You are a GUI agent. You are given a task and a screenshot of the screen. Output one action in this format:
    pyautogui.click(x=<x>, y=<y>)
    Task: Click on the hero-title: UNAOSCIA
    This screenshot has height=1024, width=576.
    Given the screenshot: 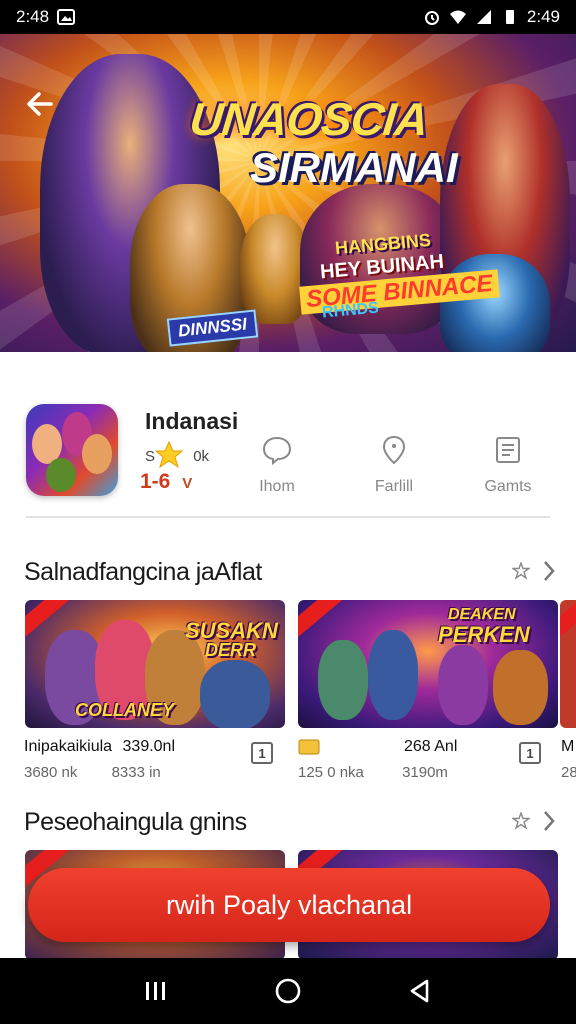 What is the action you would take?
    pyautogui.click(x=309, y=119)
    